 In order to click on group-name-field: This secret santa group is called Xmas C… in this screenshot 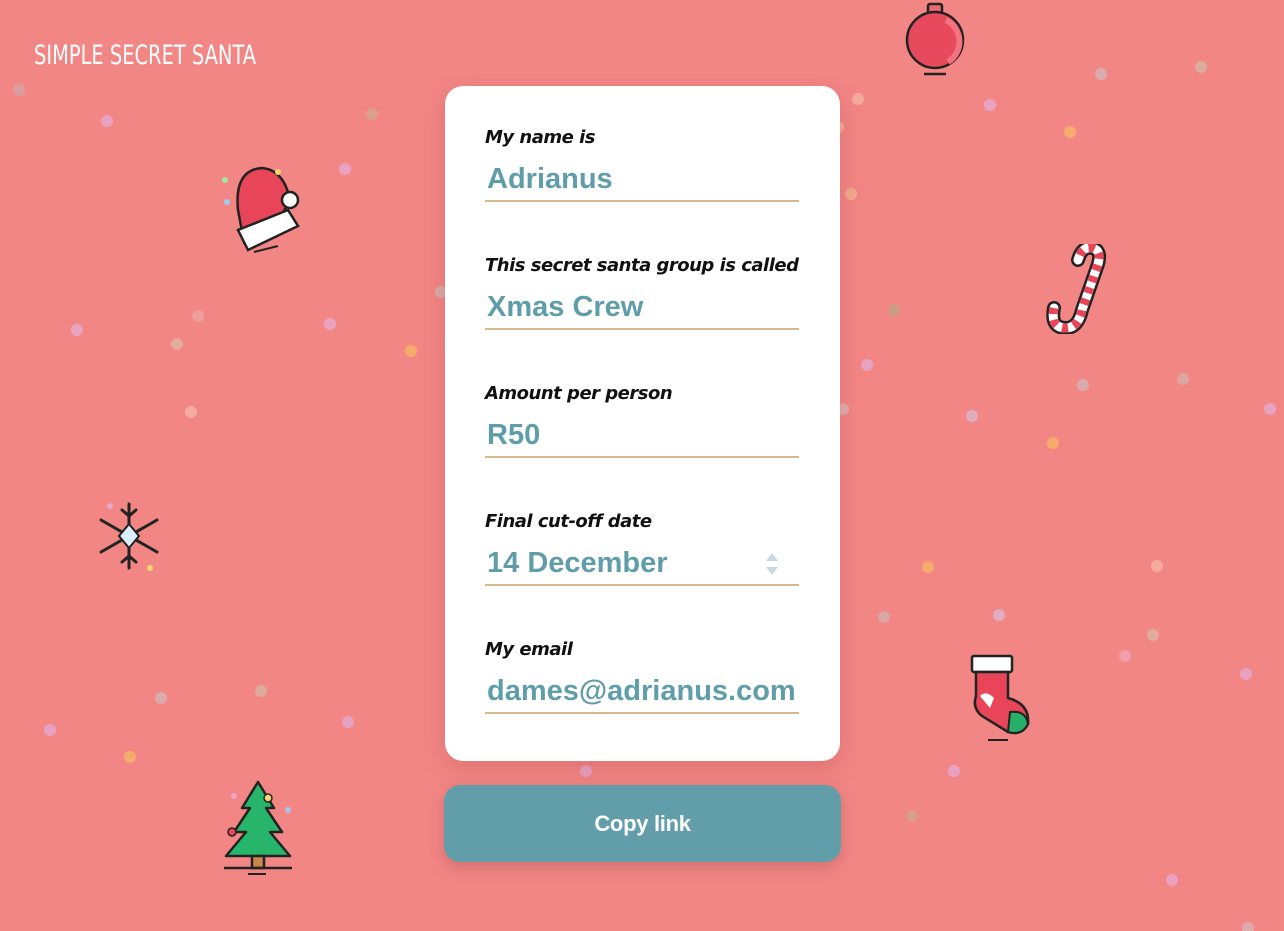, I will do `click(642, 292)`.